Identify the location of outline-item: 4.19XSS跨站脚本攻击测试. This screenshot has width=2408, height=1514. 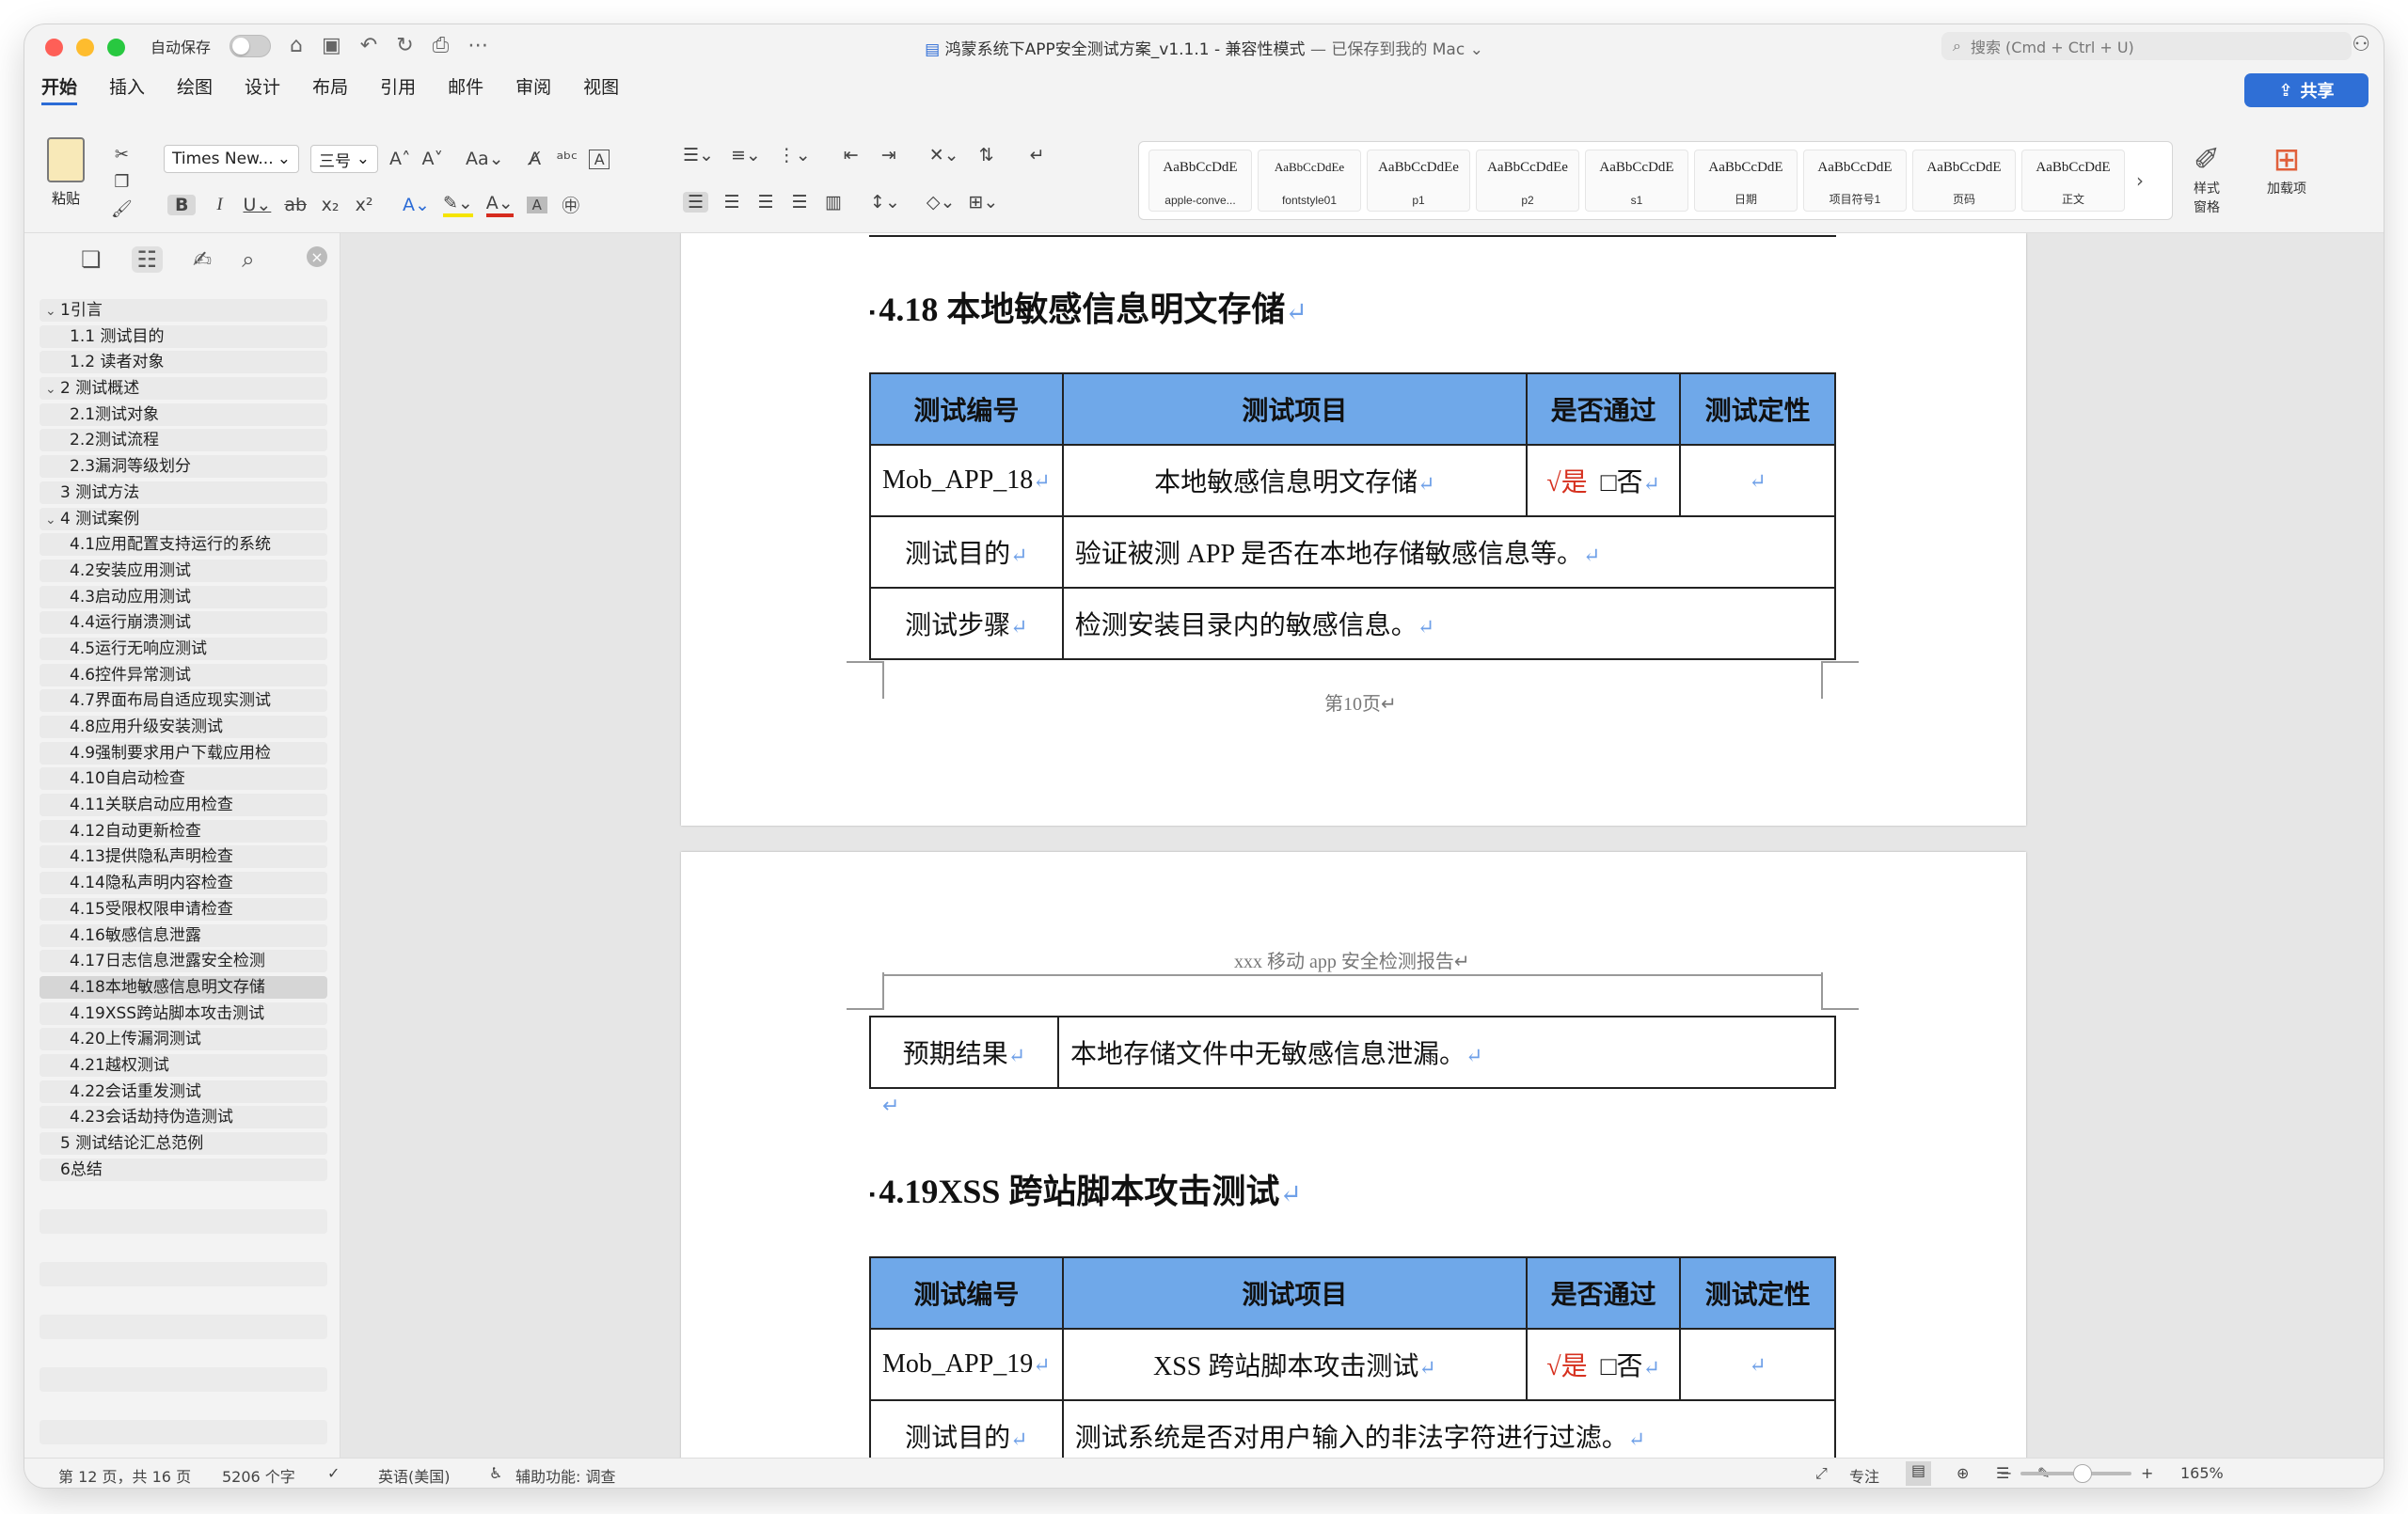
(184, 1013).